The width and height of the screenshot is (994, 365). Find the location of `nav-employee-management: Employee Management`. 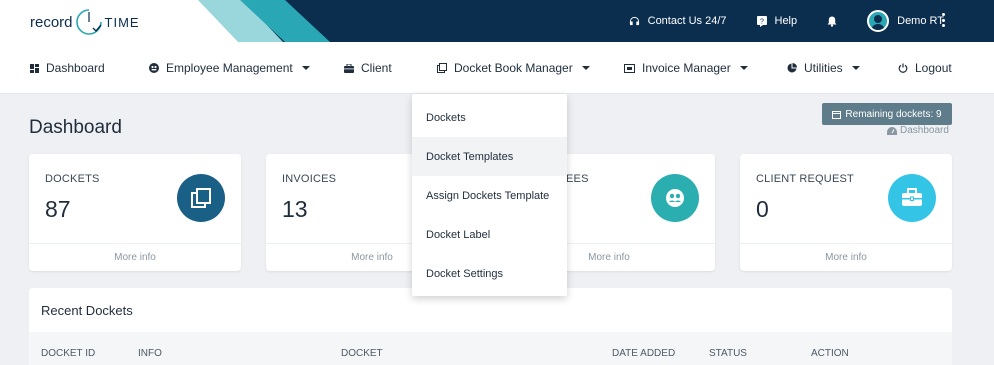

nav-employee-management: Employee Management is located at coordinates (229, 68).